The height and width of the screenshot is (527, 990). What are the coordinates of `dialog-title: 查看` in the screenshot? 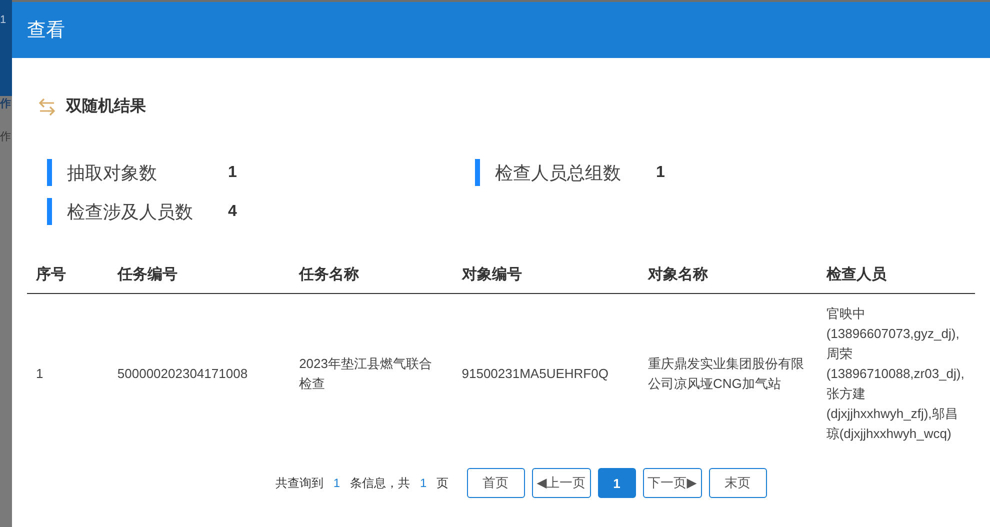 It's located at (46, 31).